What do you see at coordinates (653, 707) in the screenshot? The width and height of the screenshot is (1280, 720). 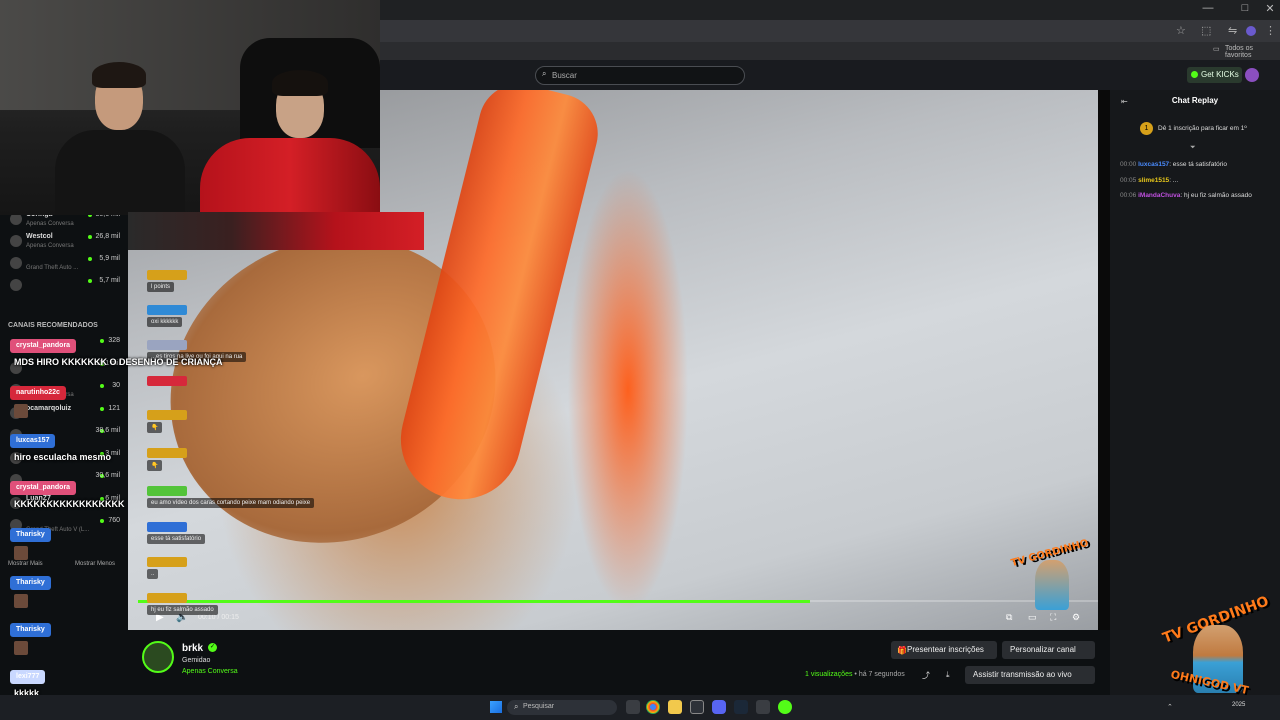 I see `chrome-icon` at bounding box center [653, 707].